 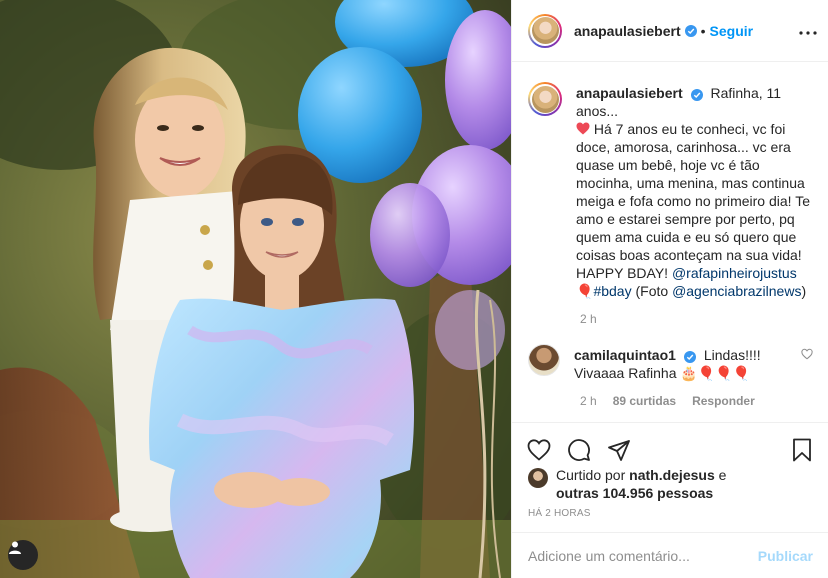 I want to click on caption-username: anapaulasiebert, so click(x=629, y=93).